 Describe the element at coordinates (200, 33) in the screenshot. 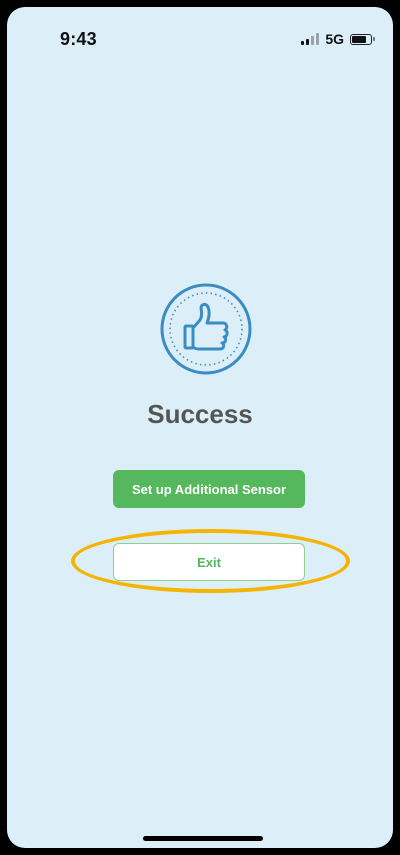

I see `status-bar: 9:43 5G` at that location.